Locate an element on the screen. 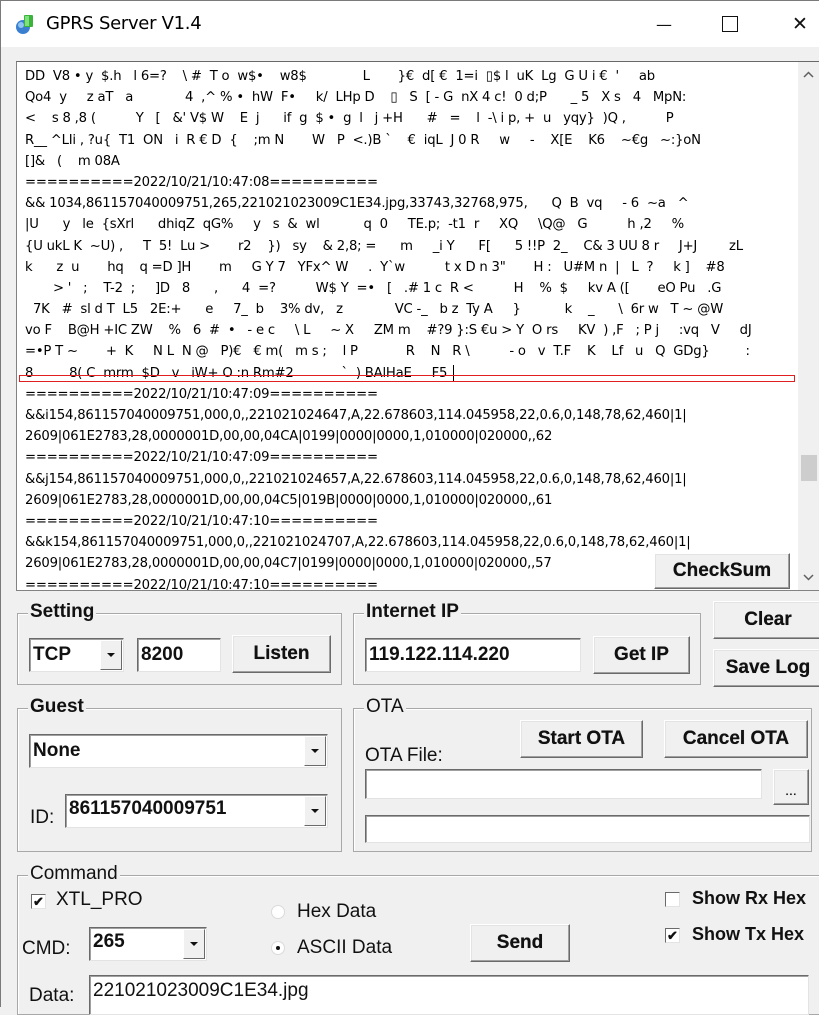 The image size is (819, 1015). id-dropdown-button is located at coordinates (315, 811).